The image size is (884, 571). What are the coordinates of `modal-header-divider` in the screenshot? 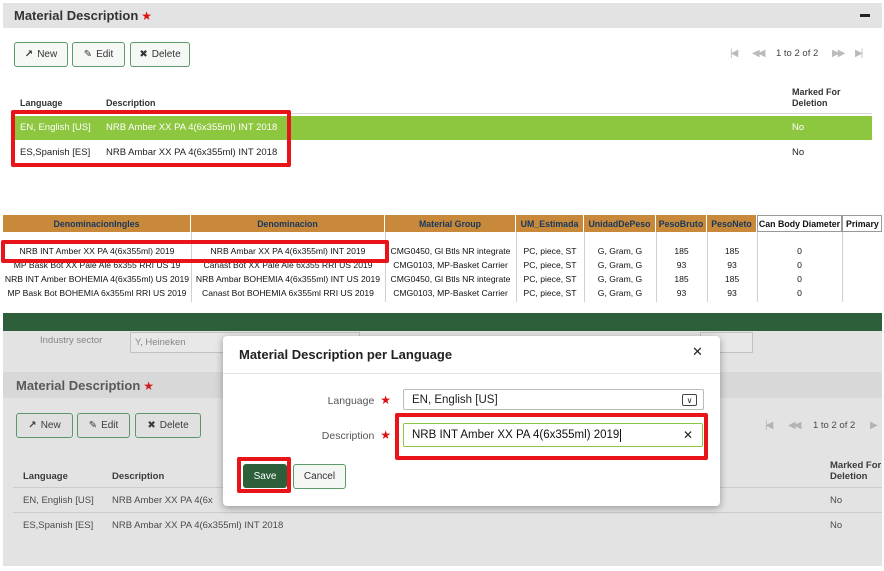 It's located at (471, 373).